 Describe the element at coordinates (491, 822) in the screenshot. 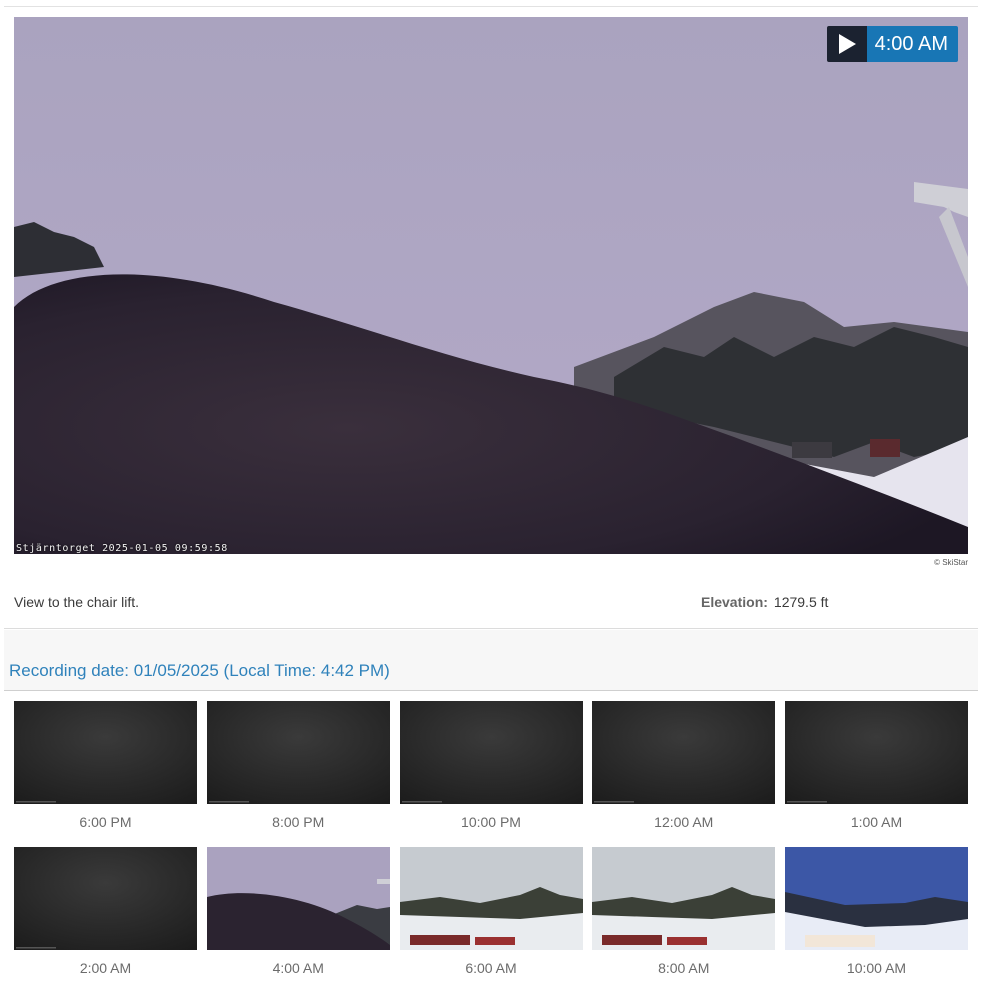

I see `thumbnail-time: 10:00 PM` at that location.